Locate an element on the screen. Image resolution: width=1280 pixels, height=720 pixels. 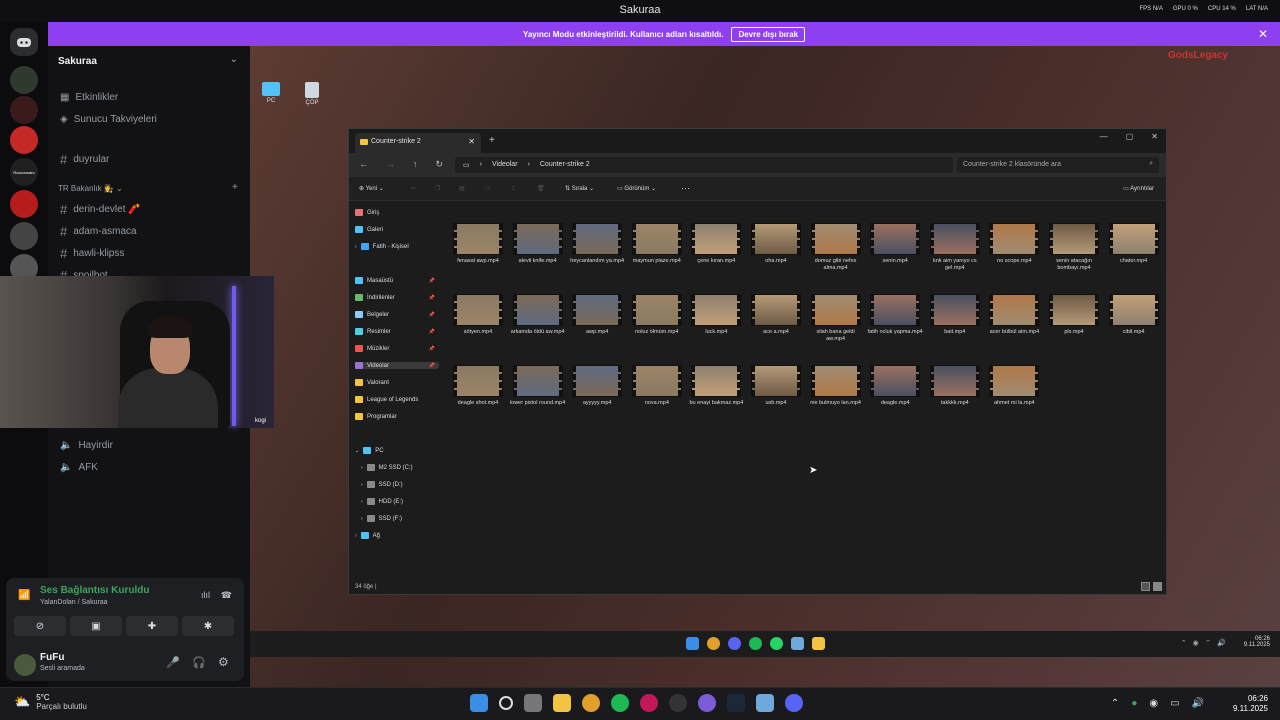
username: FuFu is located at coordinates (52, 657).